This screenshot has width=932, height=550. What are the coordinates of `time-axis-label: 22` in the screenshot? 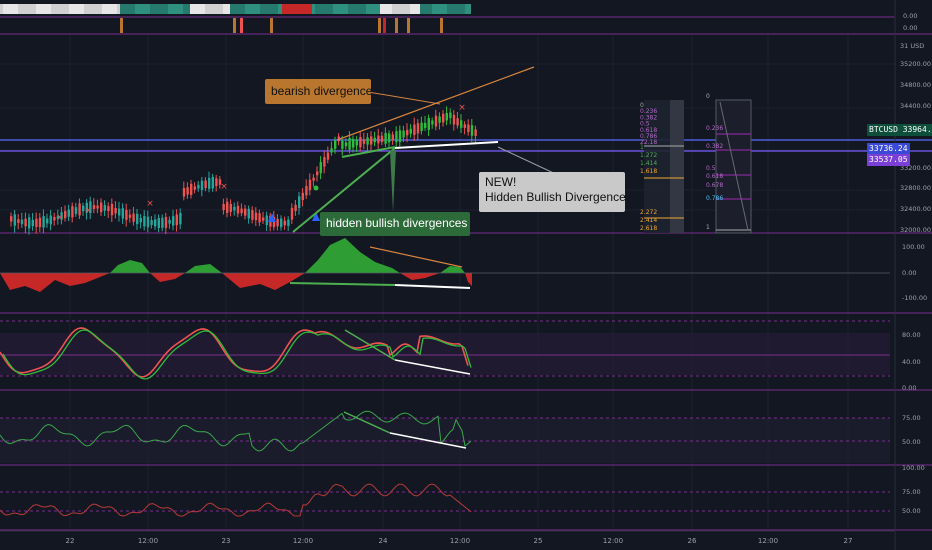 It's located at (70, 541).